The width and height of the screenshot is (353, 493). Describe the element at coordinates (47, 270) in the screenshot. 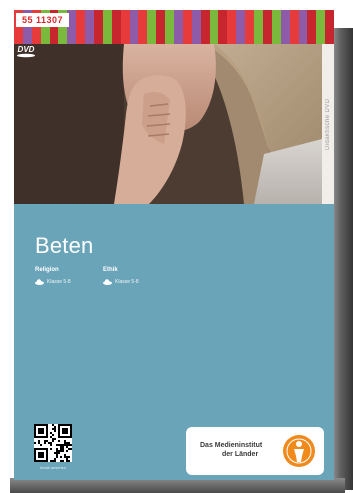

I see `meta-label: Religion` at that location.